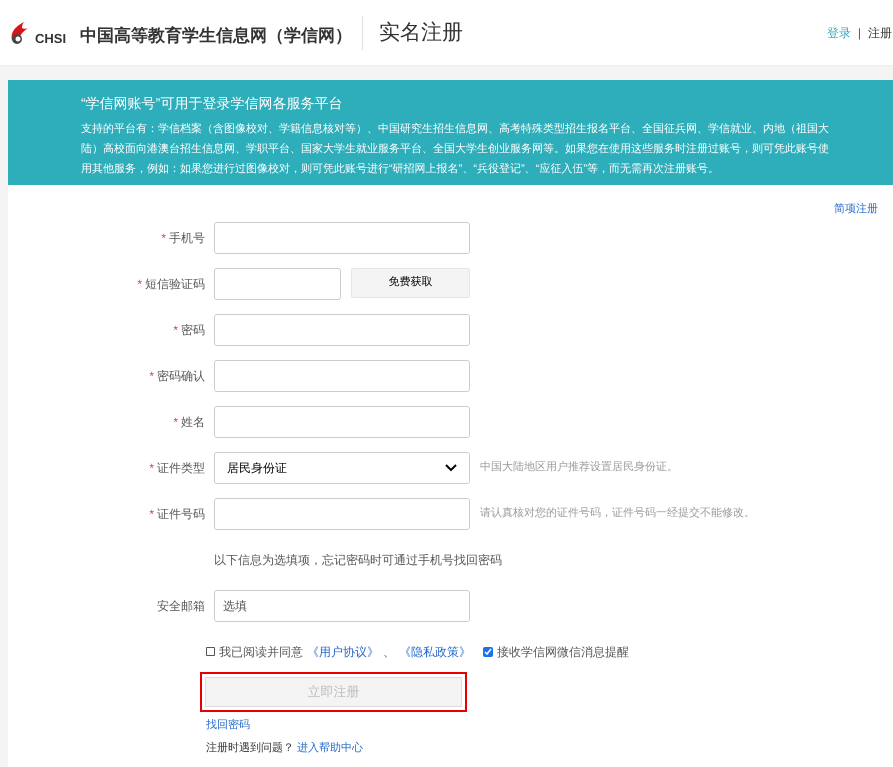 This screenshot has width=893, height=767. Describe the element at coordinates (579, 468) in the screenshot. I see `field-hint: 中国大陆地区用户推荐设置居民身份证。` at that location.